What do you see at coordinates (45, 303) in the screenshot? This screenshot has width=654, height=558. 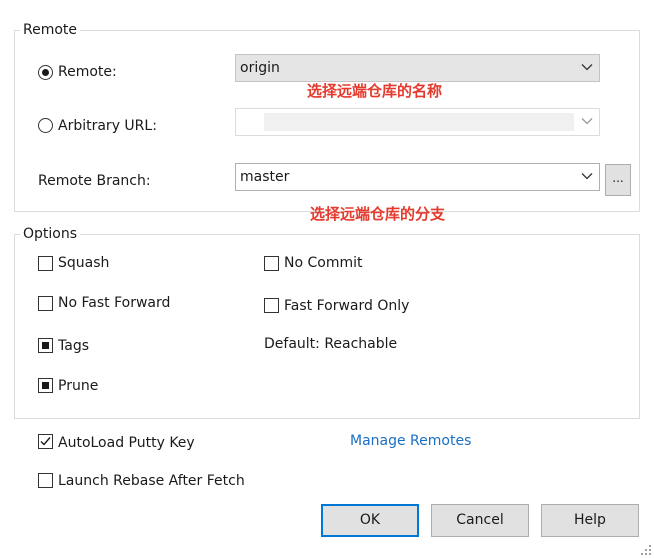 I see `no-fast-forward-checkbox` at bounding box center [45, 303].